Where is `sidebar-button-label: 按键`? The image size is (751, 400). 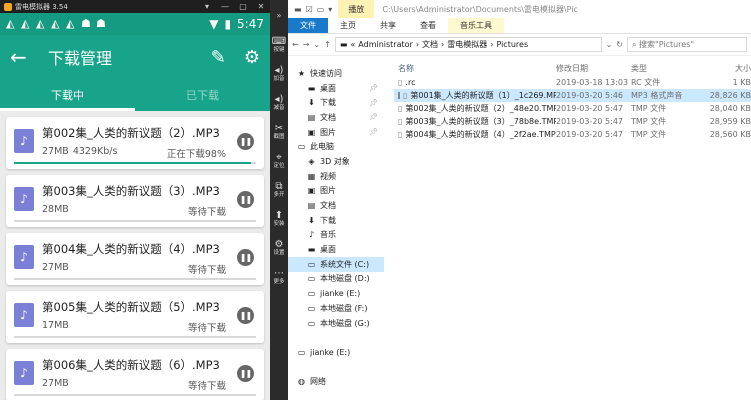 sidebar-button-label: 按键 is located at coordinates (279, 49).